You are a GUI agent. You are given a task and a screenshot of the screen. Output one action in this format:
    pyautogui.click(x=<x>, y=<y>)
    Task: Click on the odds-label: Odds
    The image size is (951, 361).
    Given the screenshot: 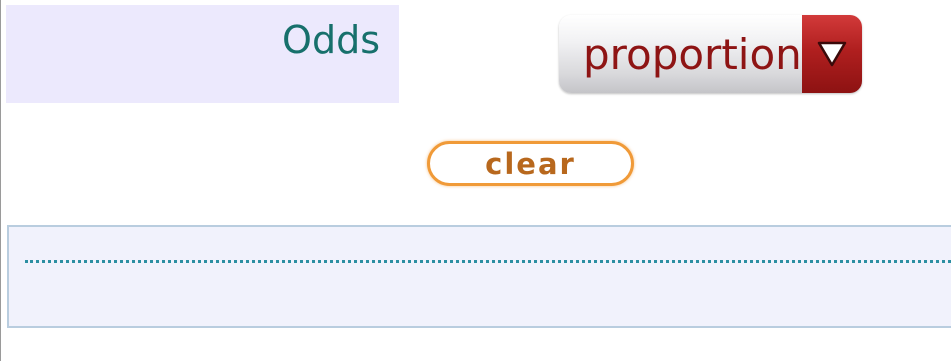 What is the action you would take?
    pyautogui.click(x=331, y=40)
    